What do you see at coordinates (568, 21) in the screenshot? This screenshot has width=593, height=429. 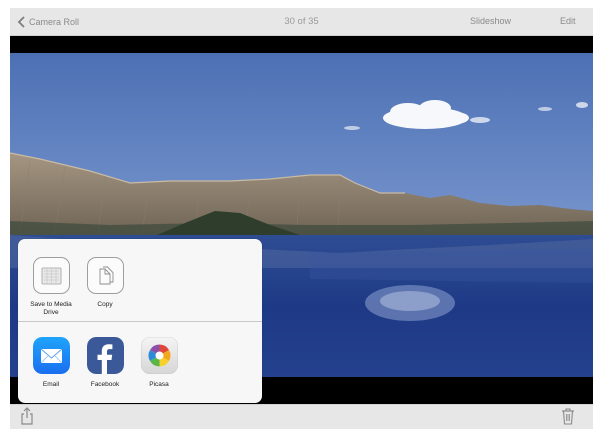 I see `edit-button: Edit` at bounding box center [568, 21].